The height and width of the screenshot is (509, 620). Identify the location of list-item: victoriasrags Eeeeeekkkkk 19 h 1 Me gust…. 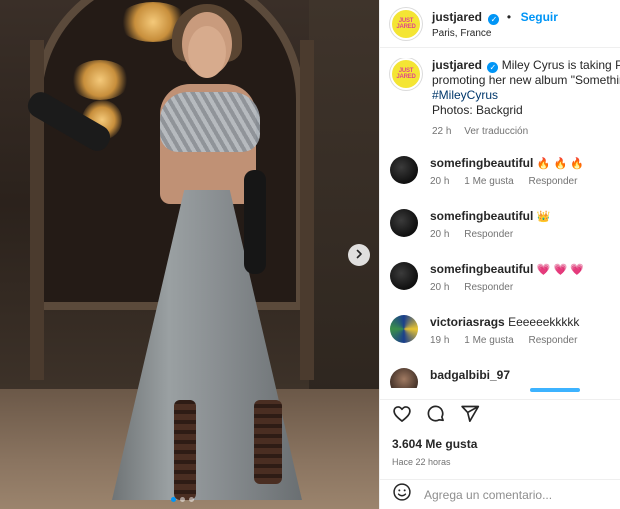
(489, 330).